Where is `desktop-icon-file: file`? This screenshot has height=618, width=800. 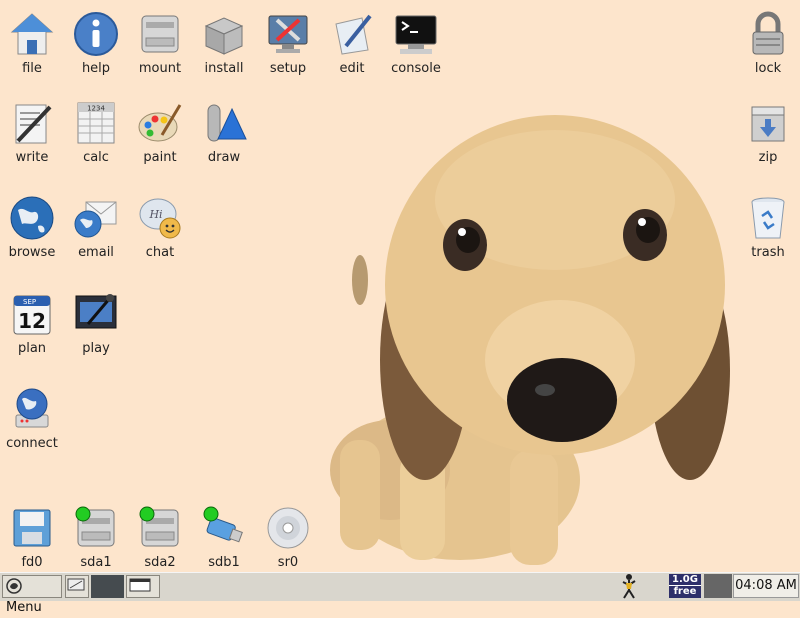
desktop-icon-file: file is located at coordinates (32, 46).